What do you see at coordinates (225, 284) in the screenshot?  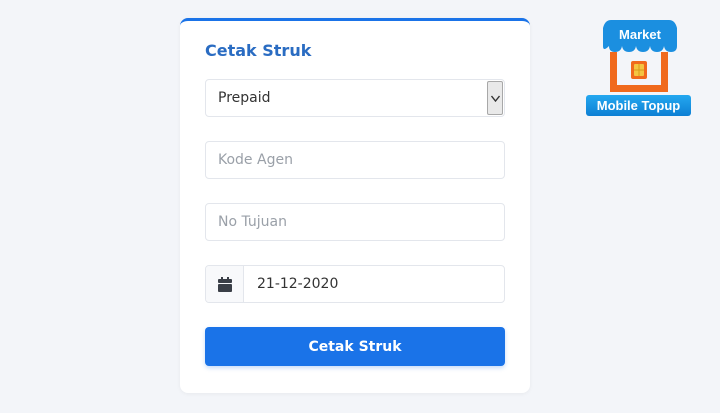 I see `calendar-icon` at bounding box center [225, 284].